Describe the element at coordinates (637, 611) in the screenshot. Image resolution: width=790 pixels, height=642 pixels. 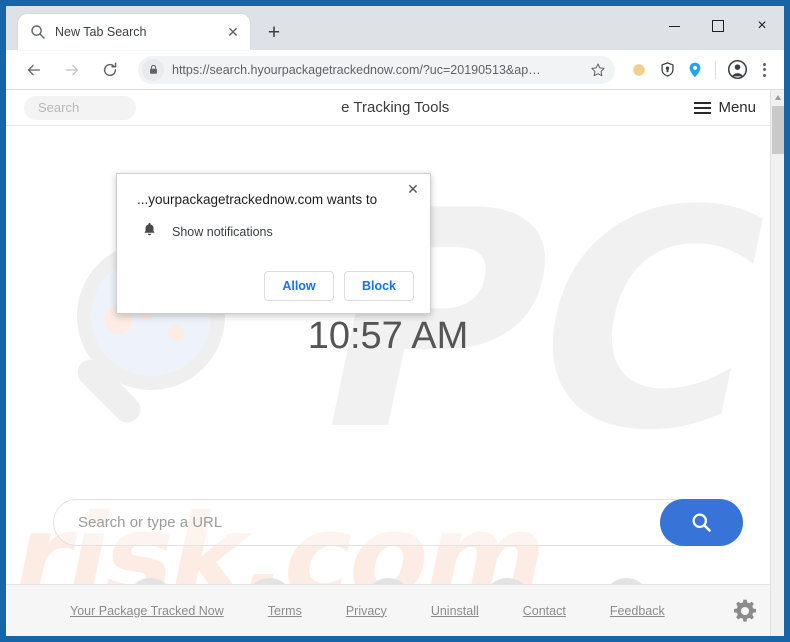
I see `footer-link-feedback: Feedback` at that location.